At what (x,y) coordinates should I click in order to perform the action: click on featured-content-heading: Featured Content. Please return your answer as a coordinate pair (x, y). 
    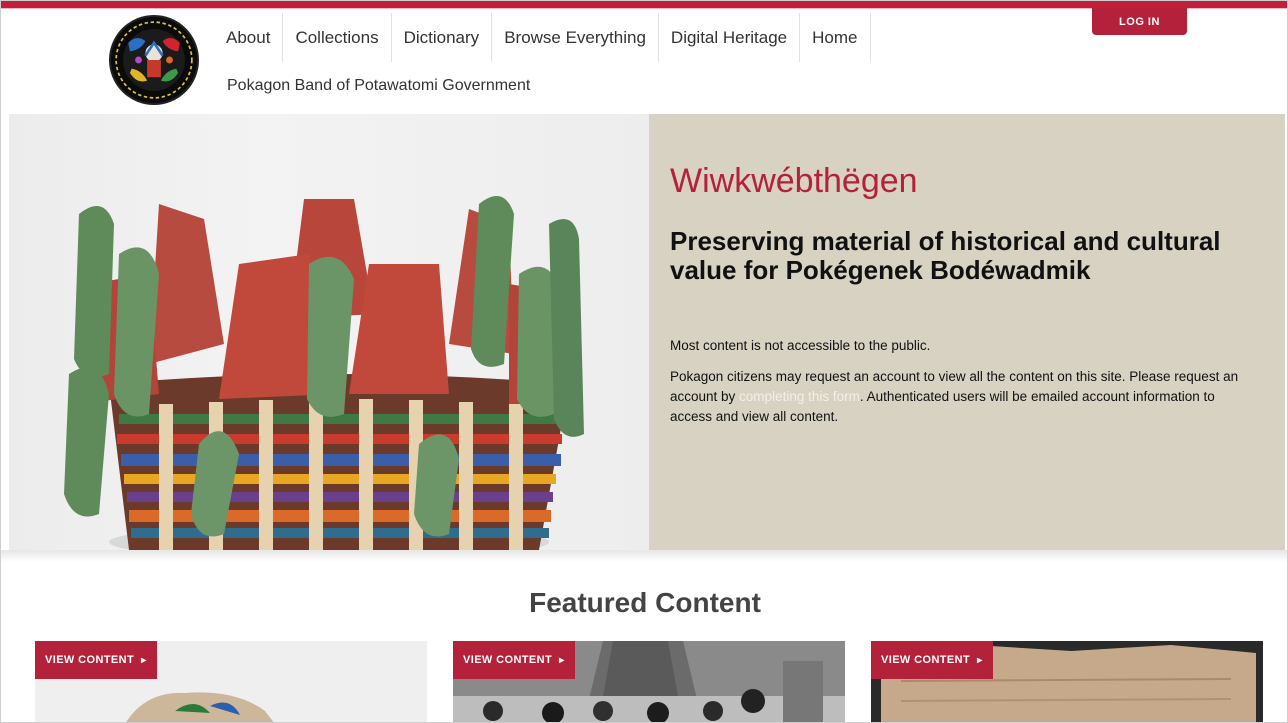
    Looking at the image, I should click on (645, 602).